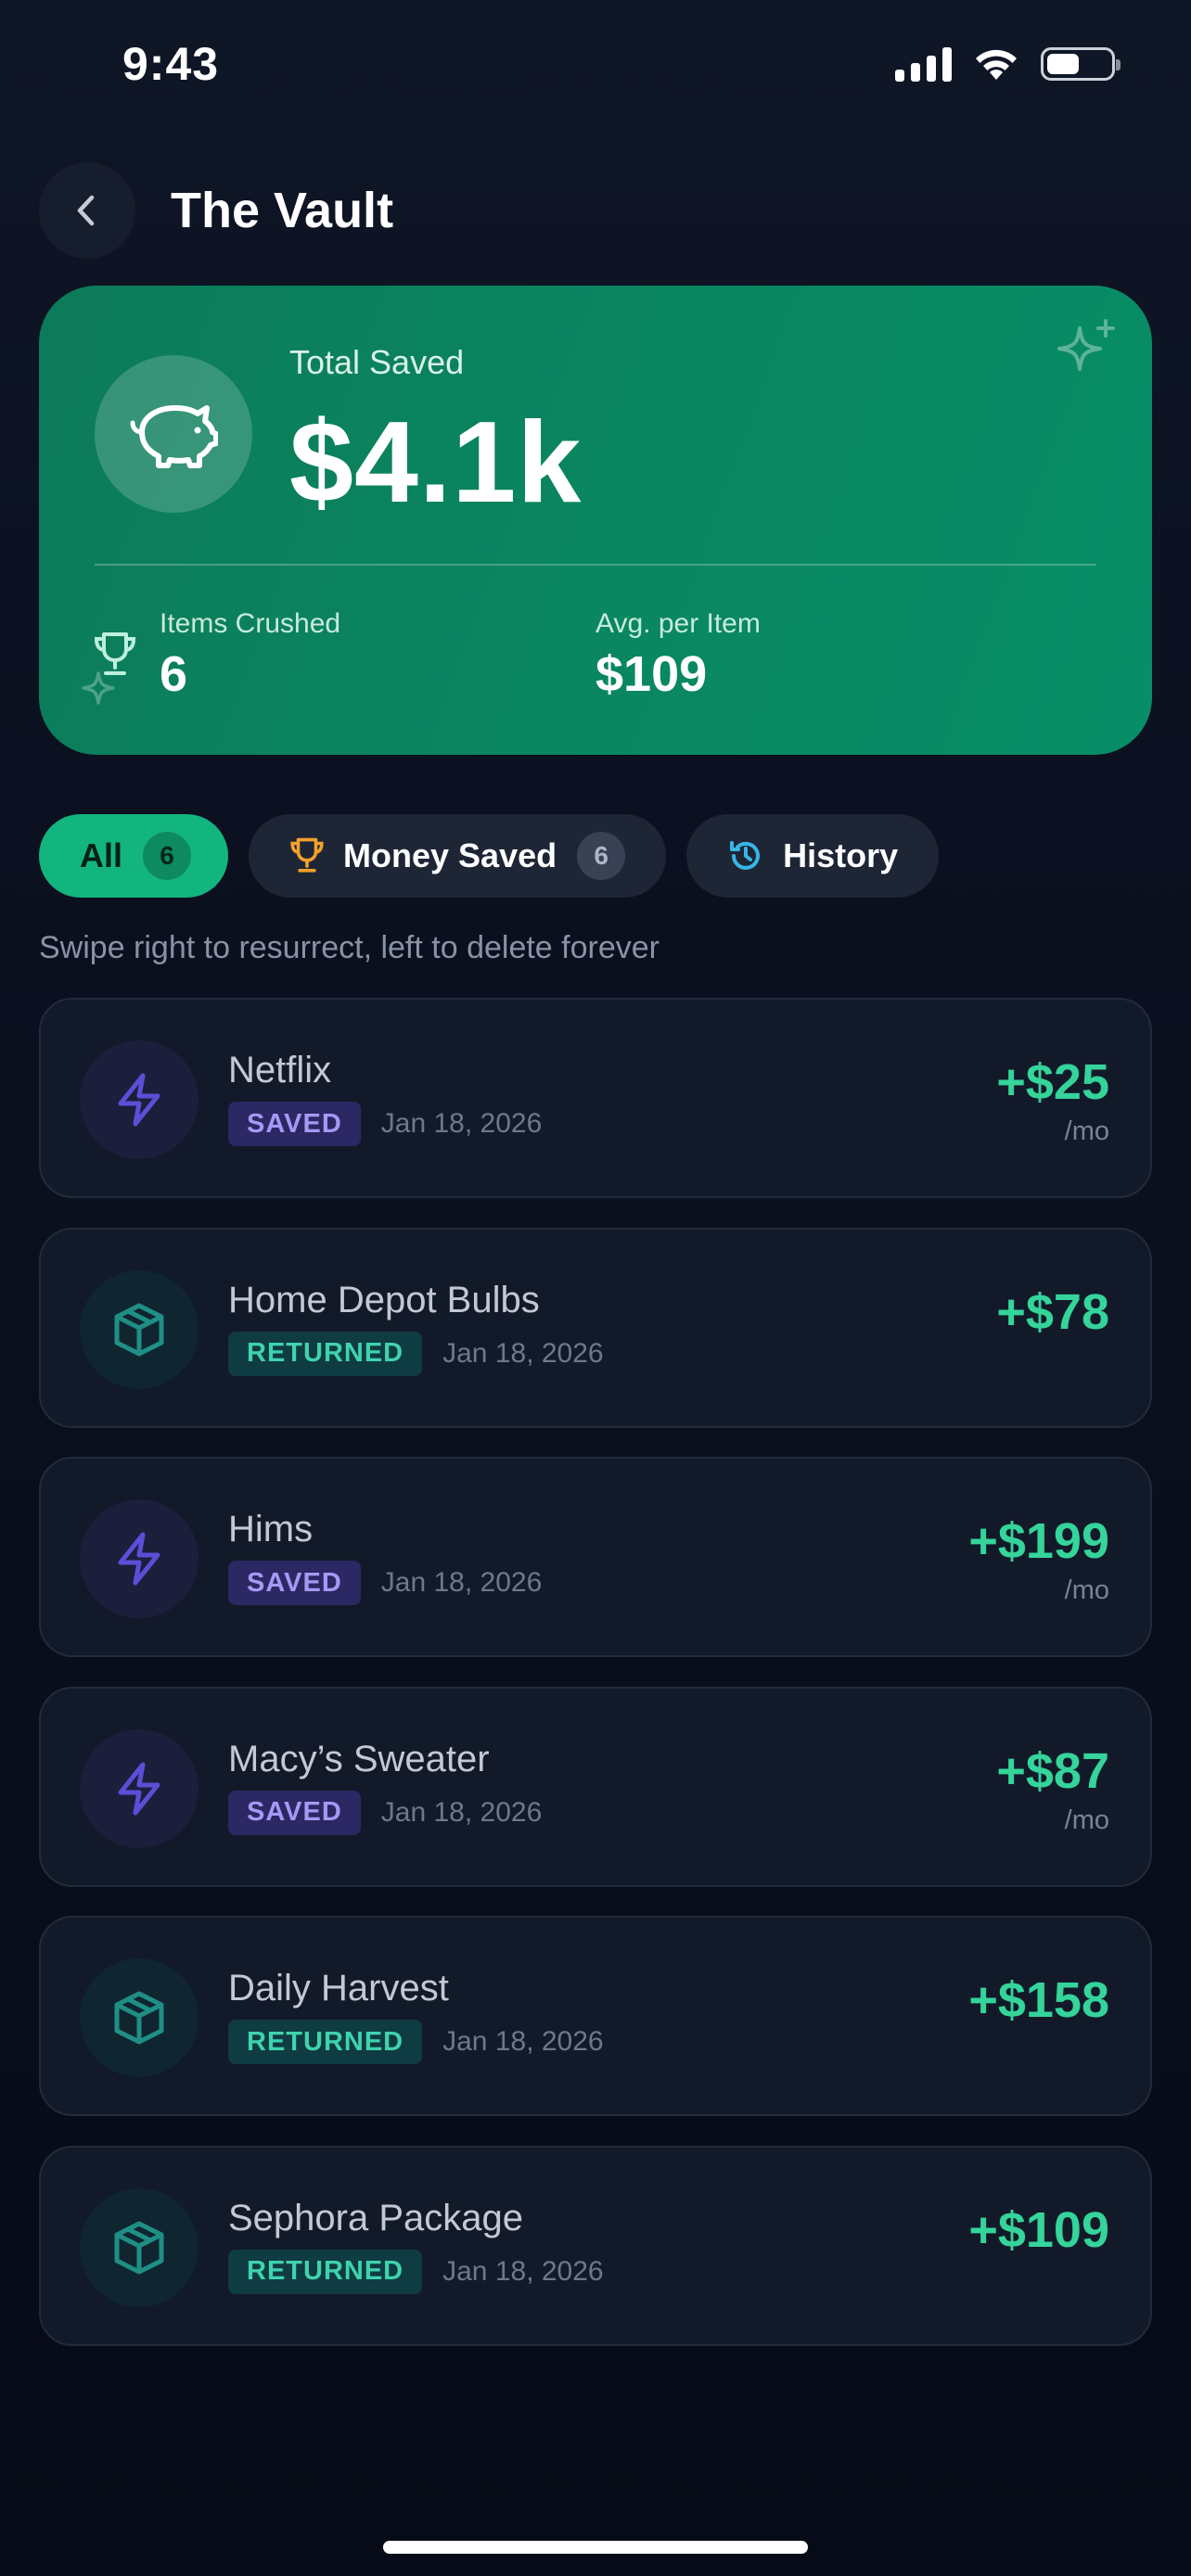 This screenshot has height=2576, width=1191. What do you see at coordinates (595, 1557) in the screenshot?
I see `list-item: Hims SAVED Jan 18, 2026 +$199 /mo` at bounding box center [595, 1557].